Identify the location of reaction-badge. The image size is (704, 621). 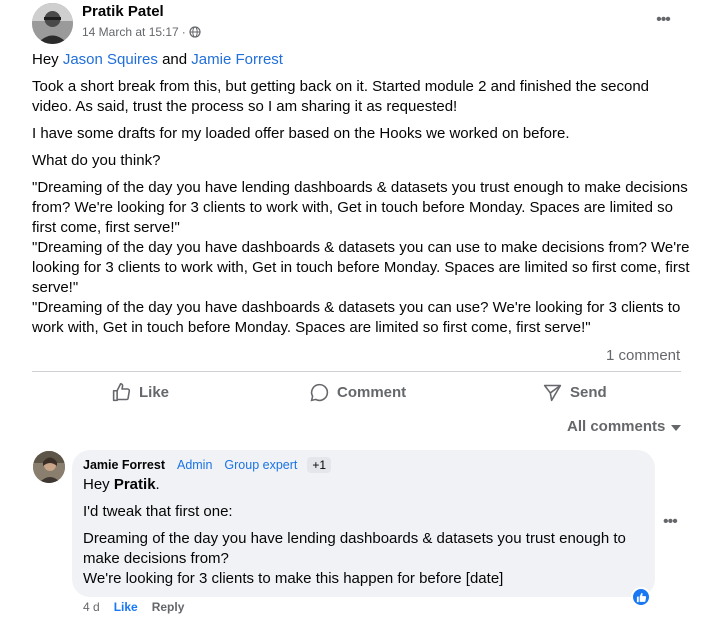
(641, 597).